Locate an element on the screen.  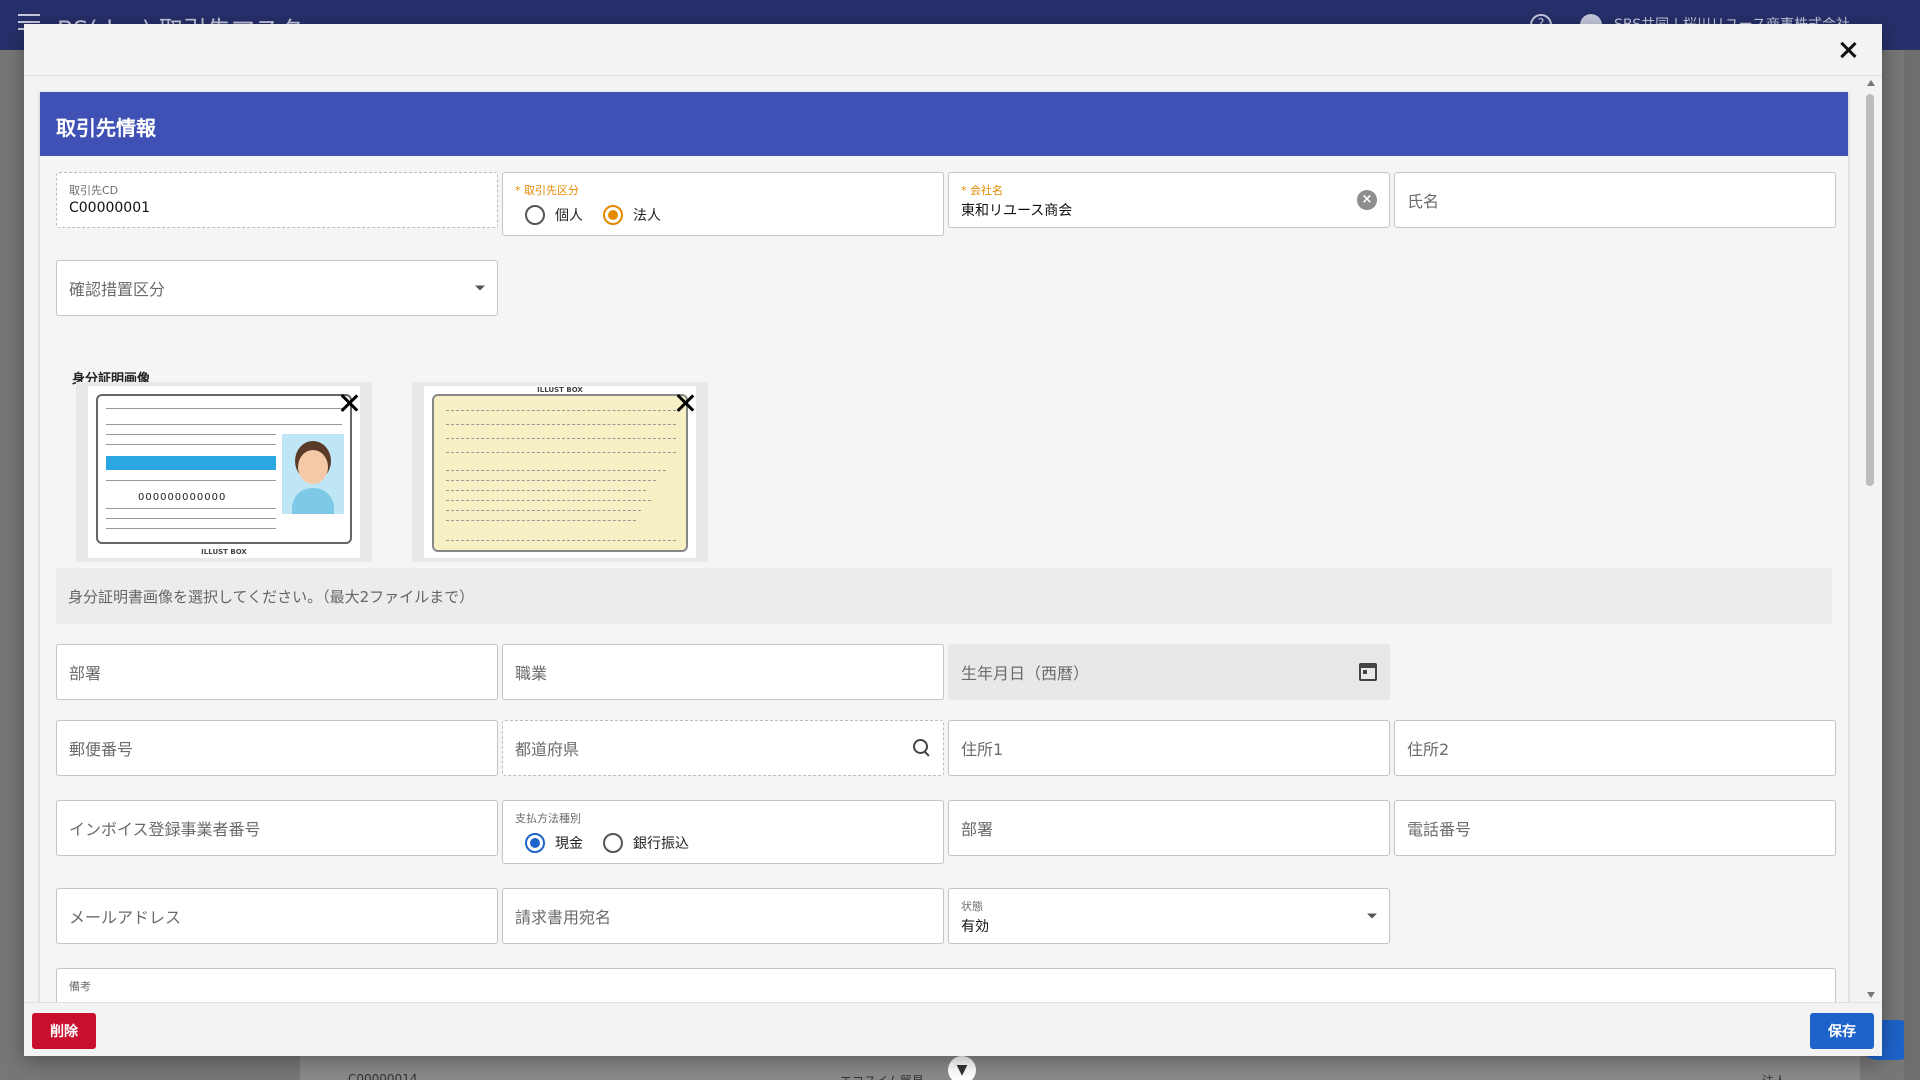
radio-cash is located at coordinates (535, 843).